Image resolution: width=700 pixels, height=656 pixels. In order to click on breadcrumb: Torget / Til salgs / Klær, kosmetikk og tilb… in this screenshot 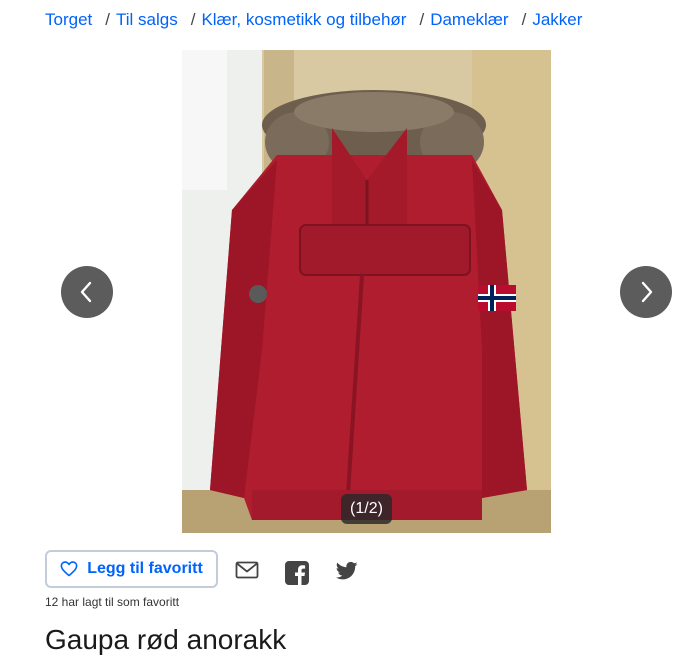, I will do `click(313, 20)`.